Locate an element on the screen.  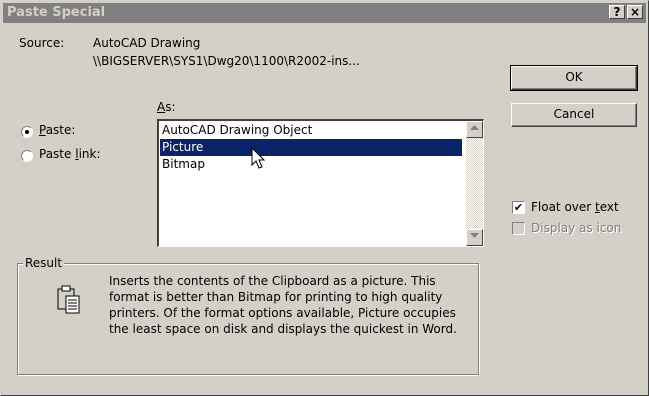
paste-radio-label: Paste: is located at coordinates (57, 130).